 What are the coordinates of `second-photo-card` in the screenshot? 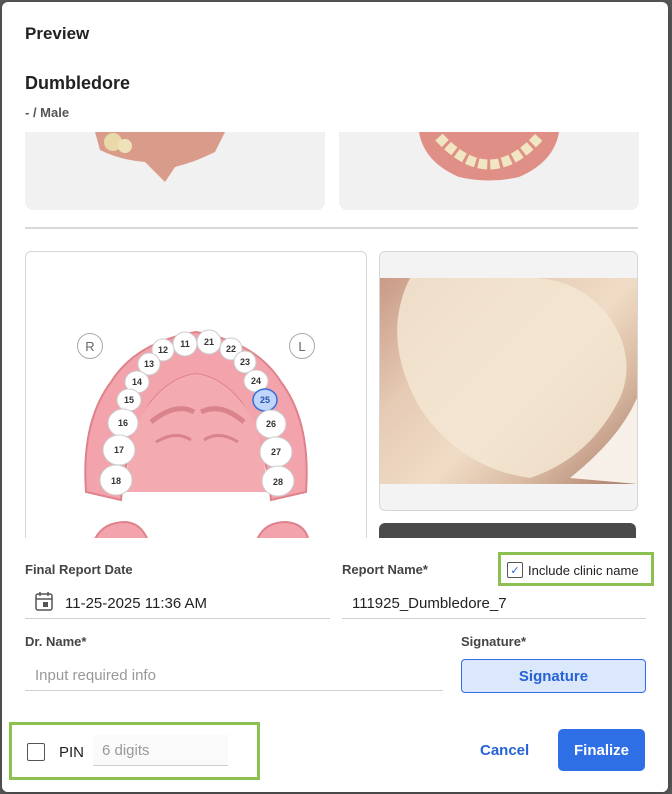 It's located at (507, 530).